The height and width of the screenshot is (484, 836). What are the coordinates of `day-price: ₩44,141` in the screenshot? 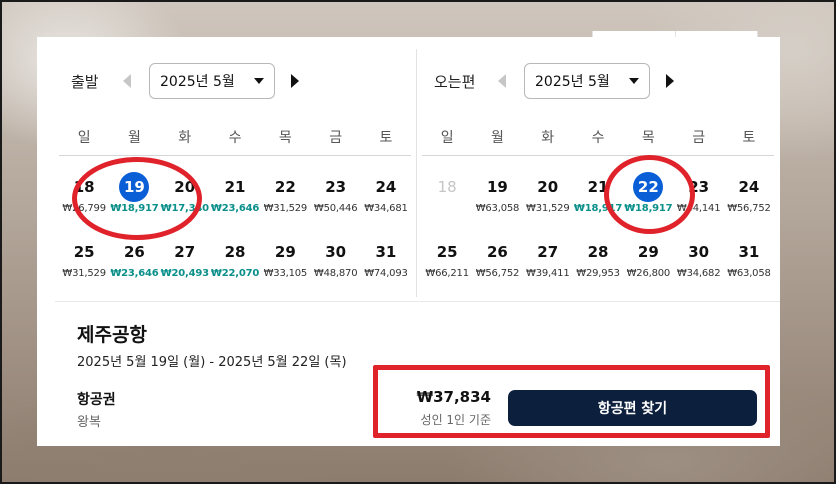 It's located at (698, 208).